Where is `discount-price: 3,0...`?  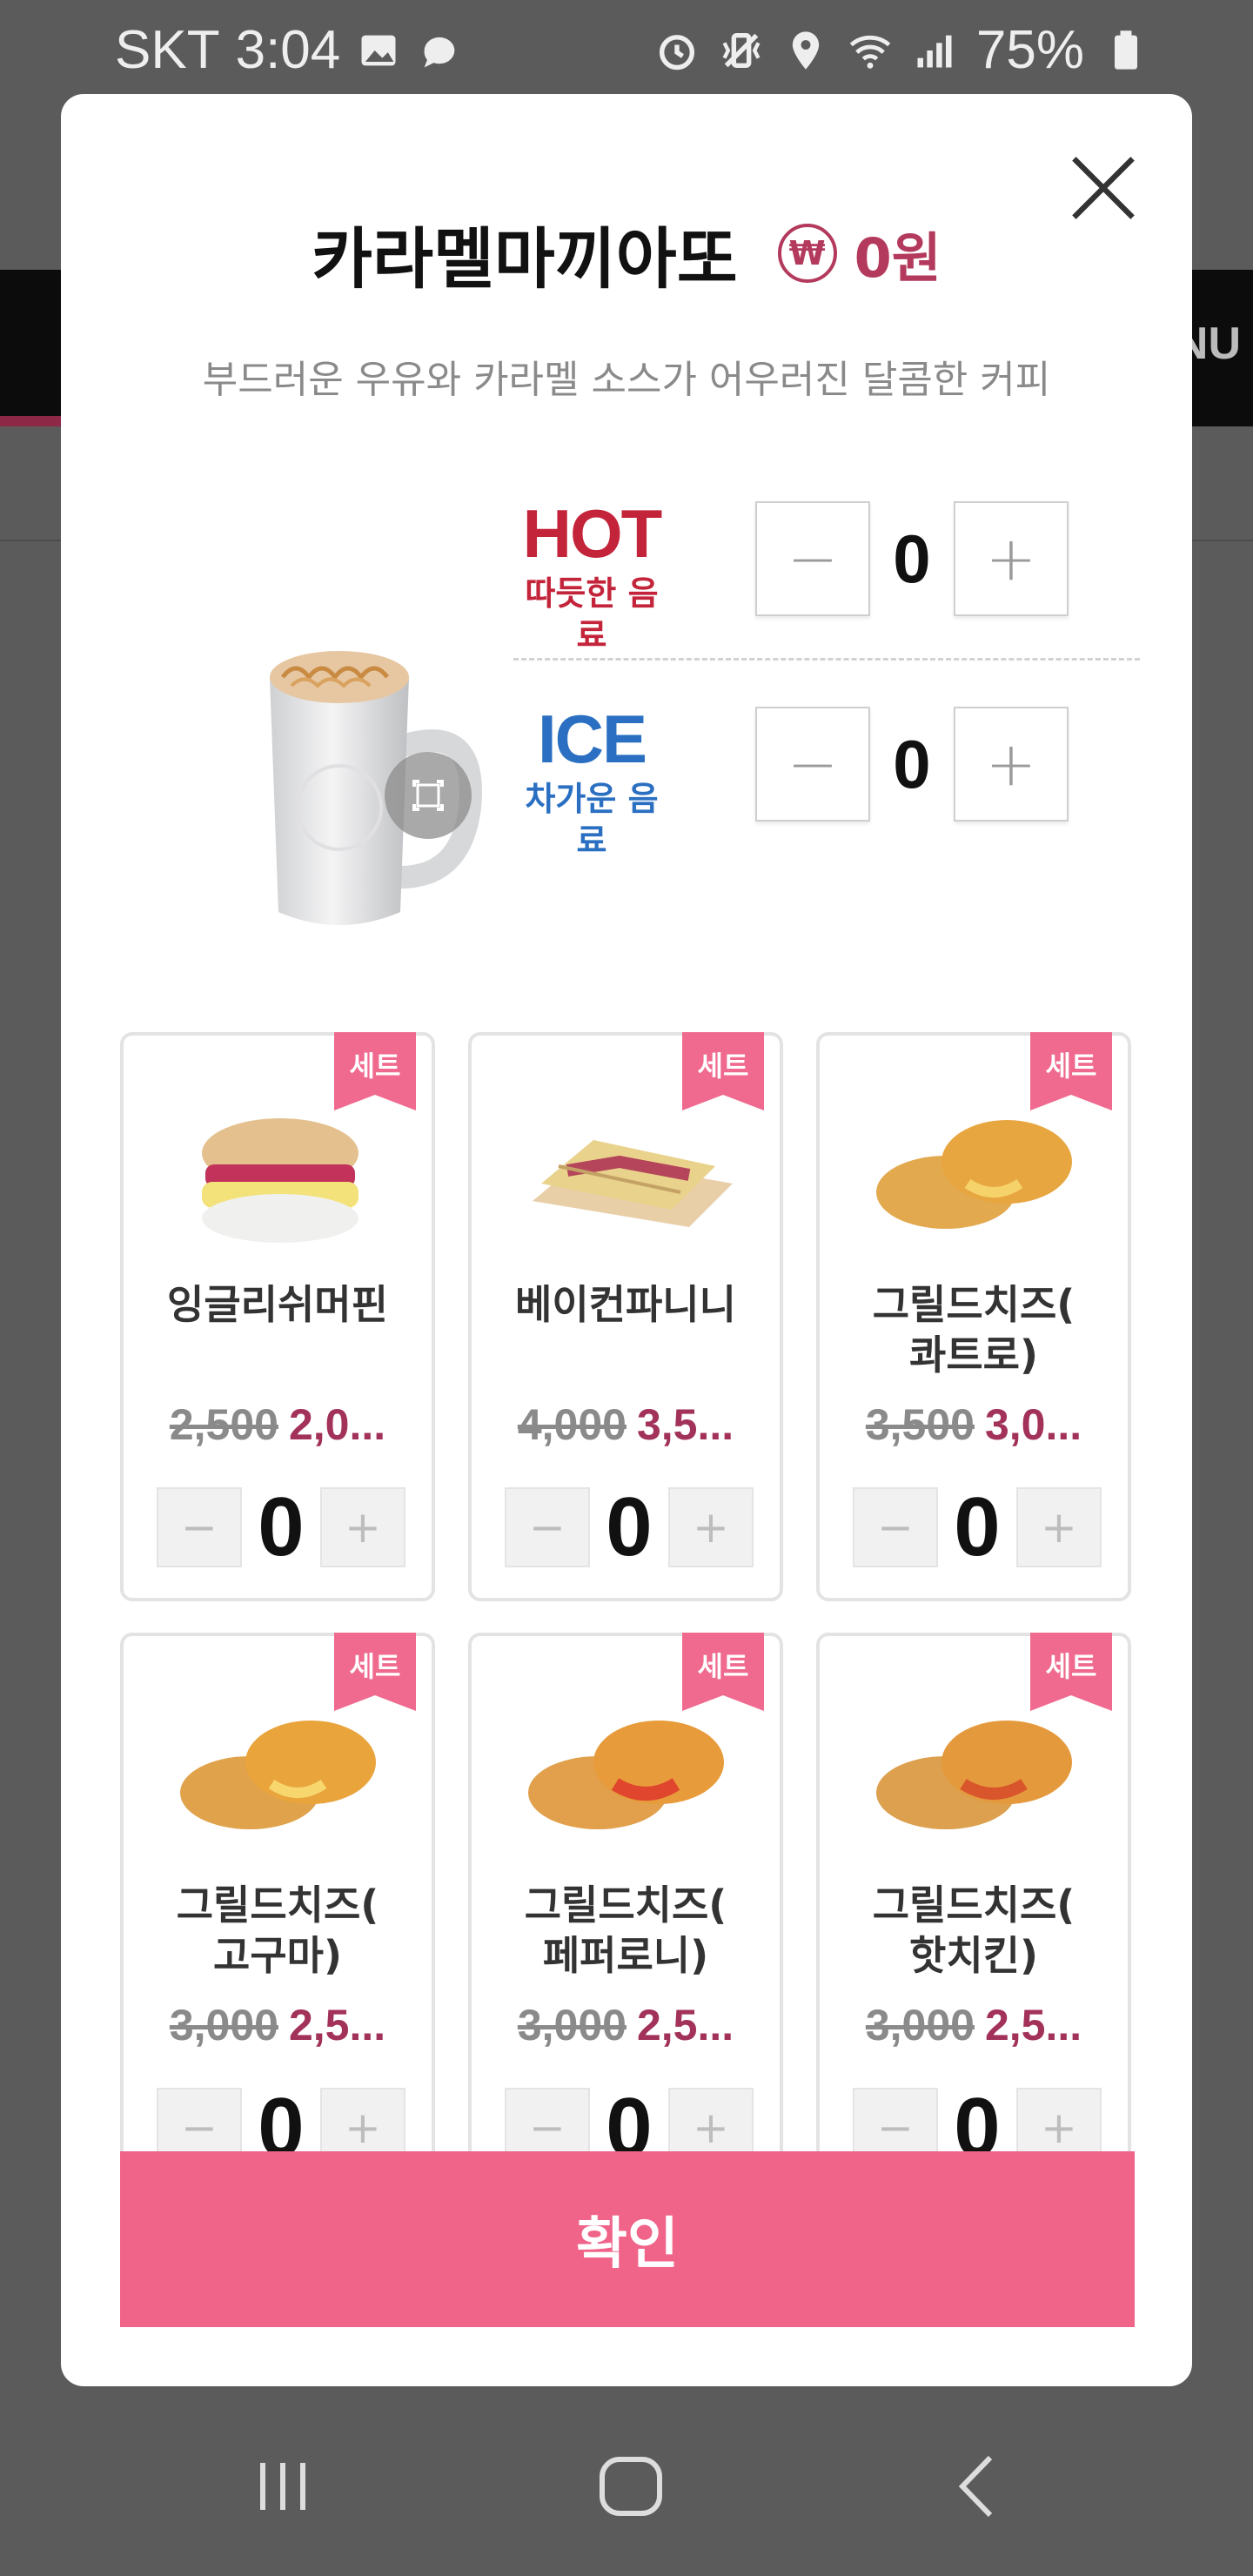
discount-price: 3,0... is located at coordinates (1033, 1424).